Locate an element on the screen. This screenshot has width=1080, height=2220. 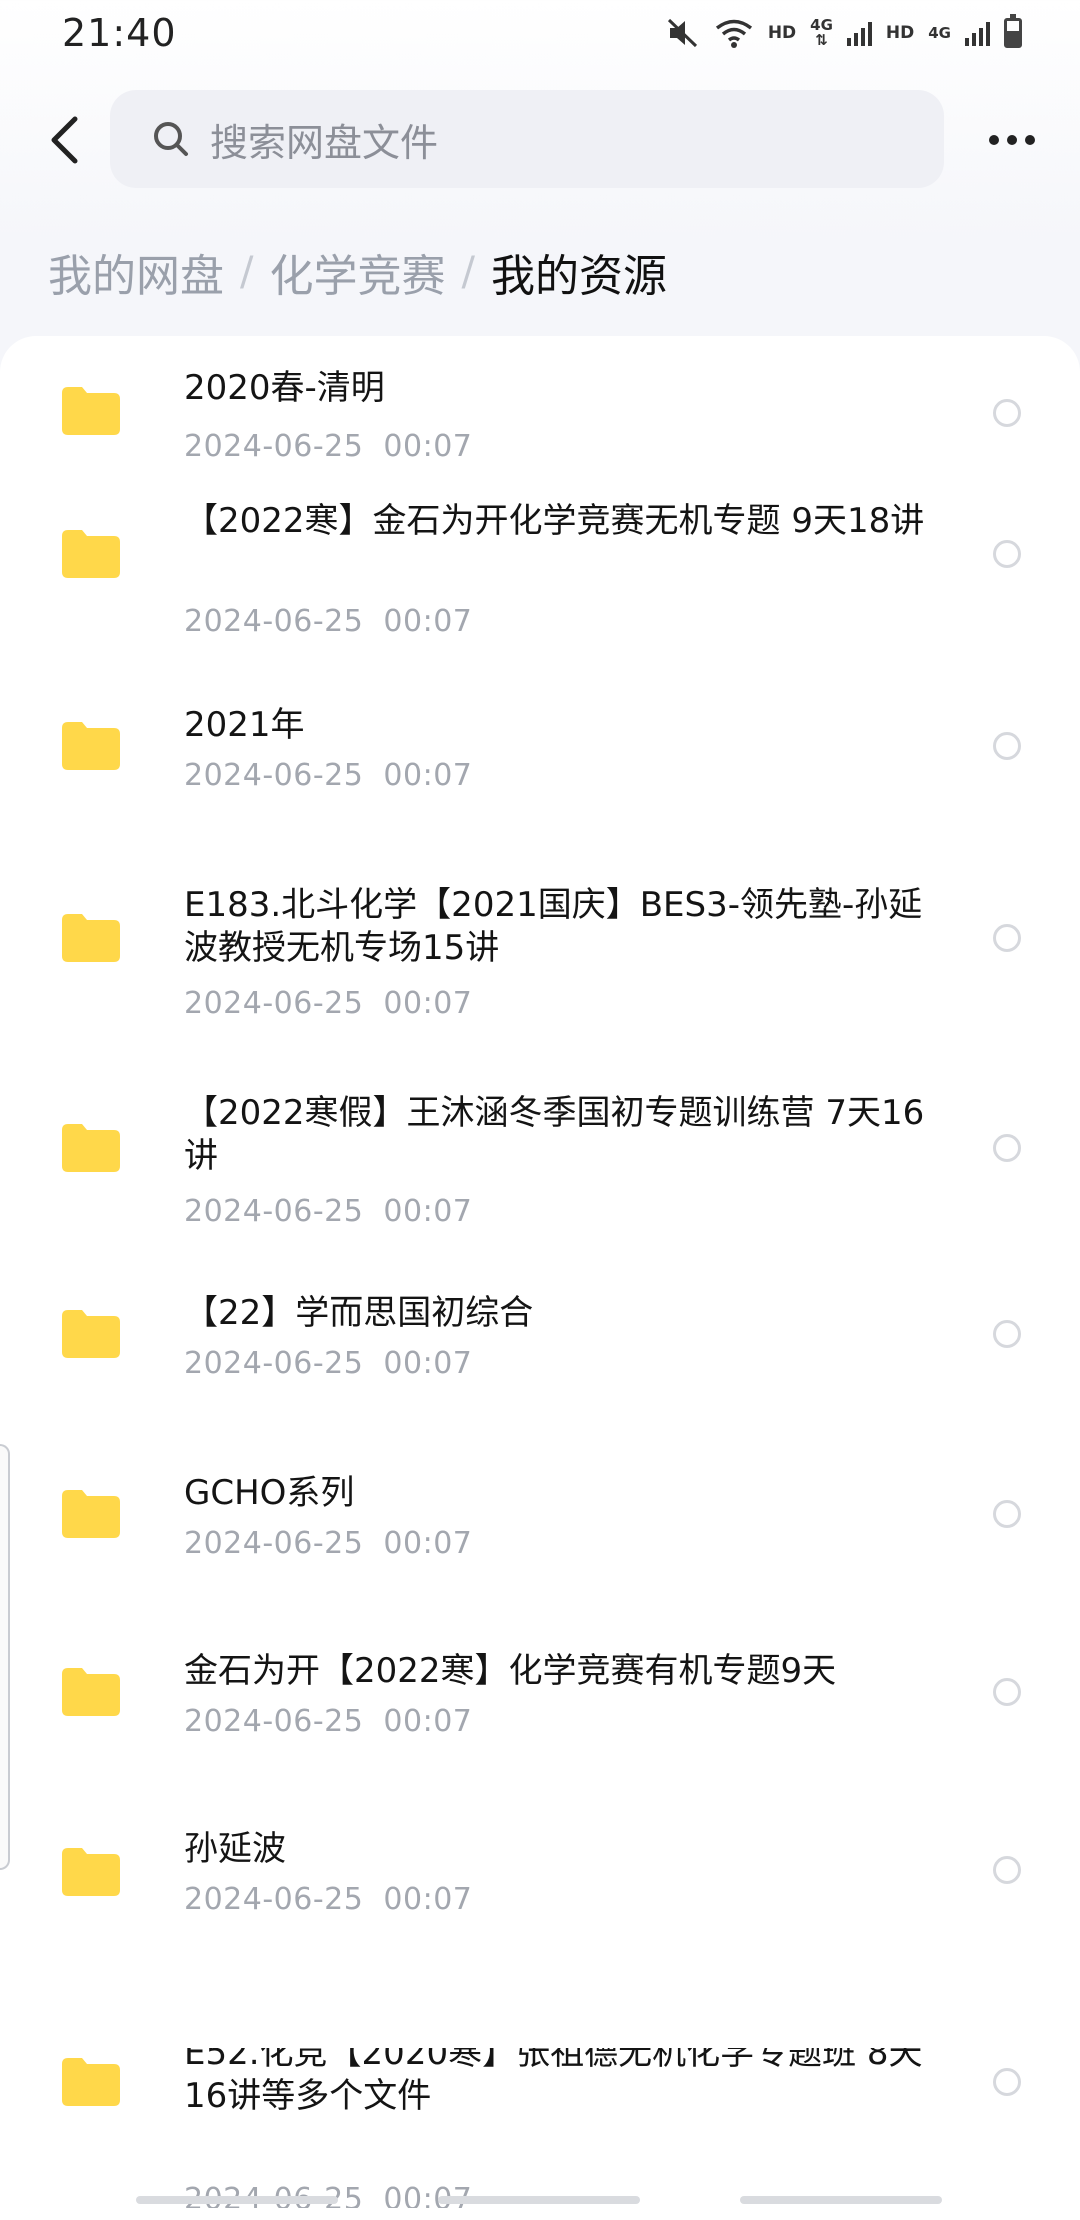
file-name: GCHO系列 is located at coordinates (269, 1493).